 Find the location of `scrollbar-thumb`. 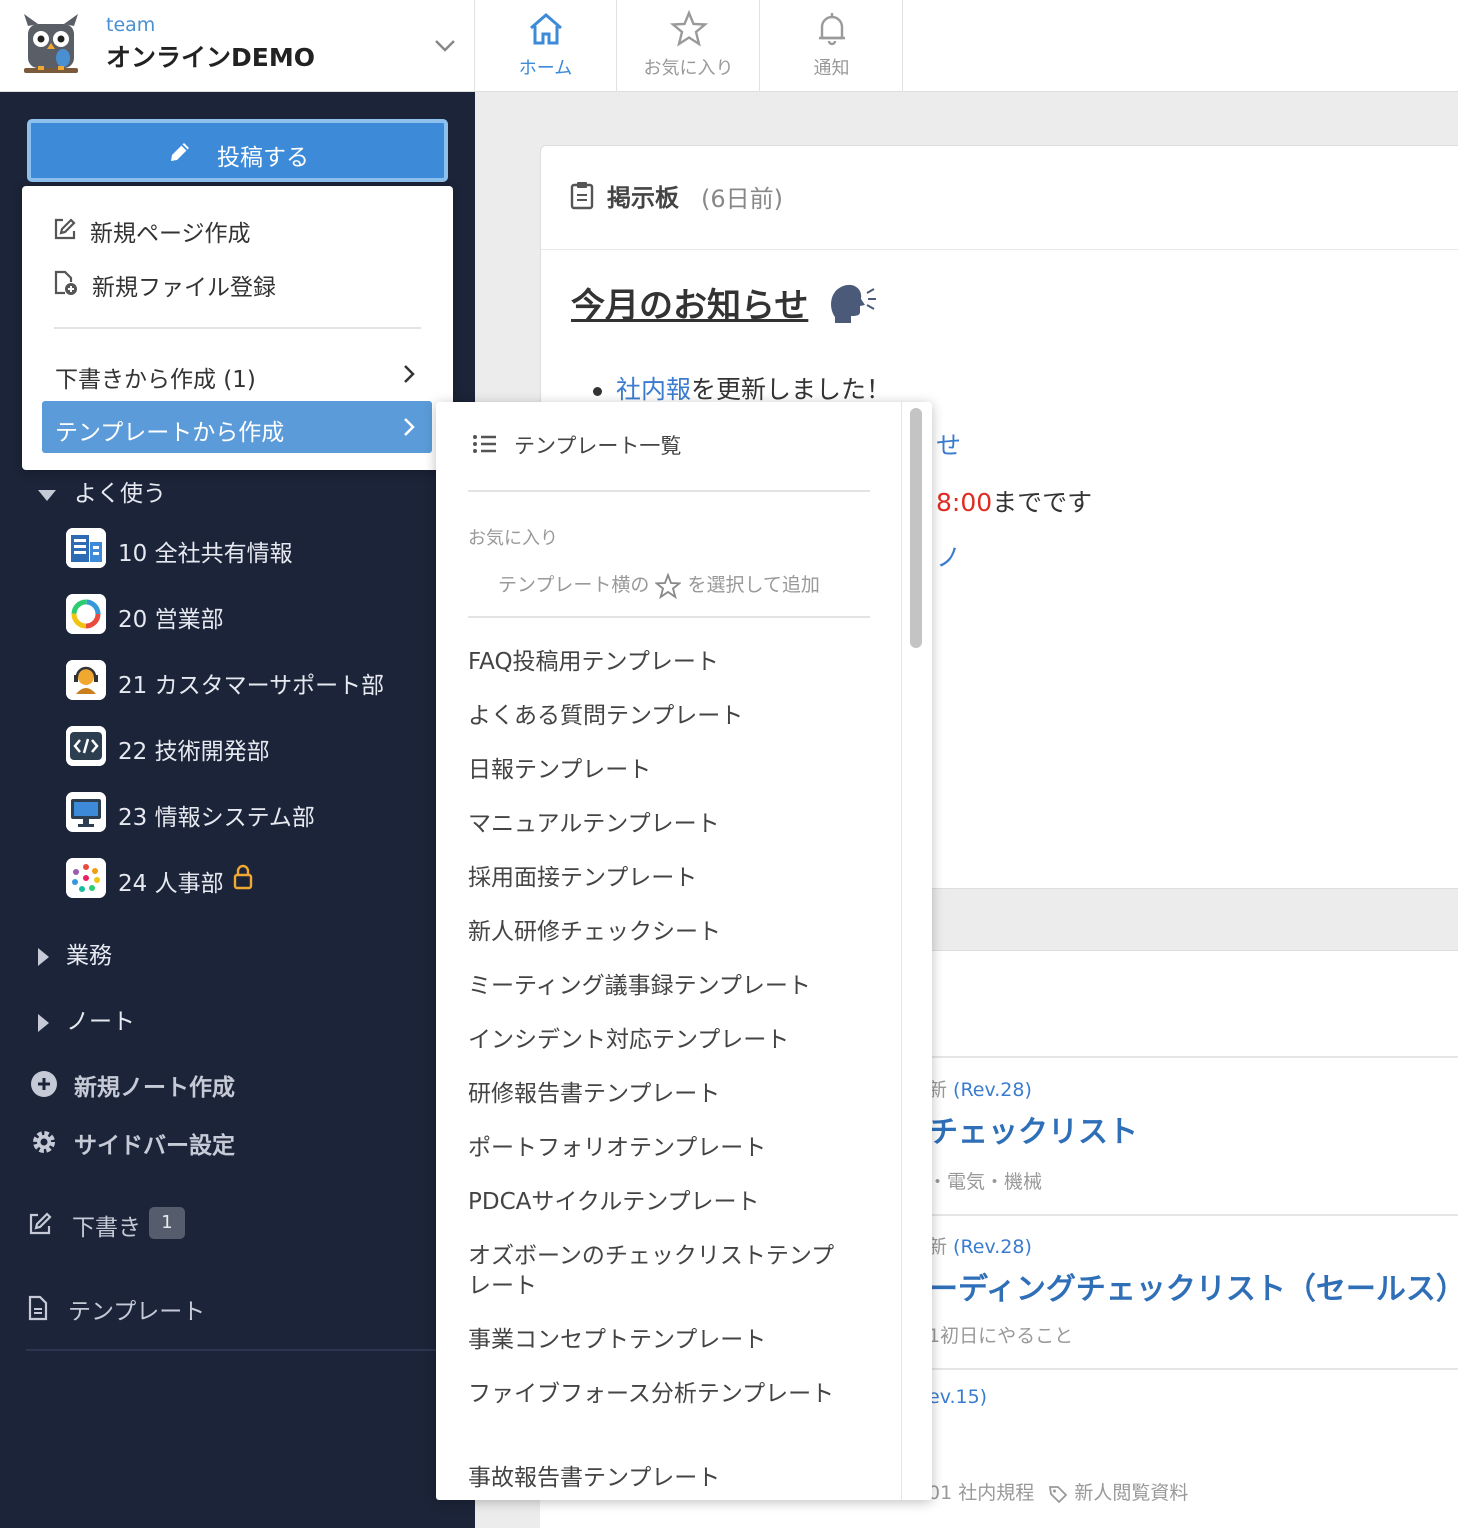

scrollbar-thumb is located at coordinates (916, 528).